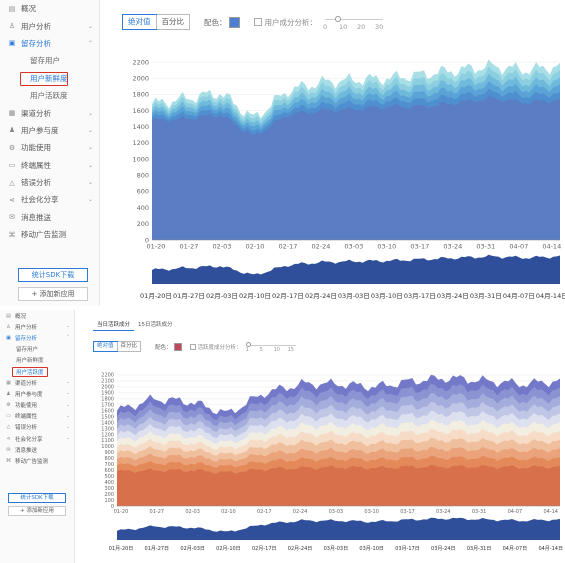  I want to click on y-tick-label: 900, so click(109, 453).